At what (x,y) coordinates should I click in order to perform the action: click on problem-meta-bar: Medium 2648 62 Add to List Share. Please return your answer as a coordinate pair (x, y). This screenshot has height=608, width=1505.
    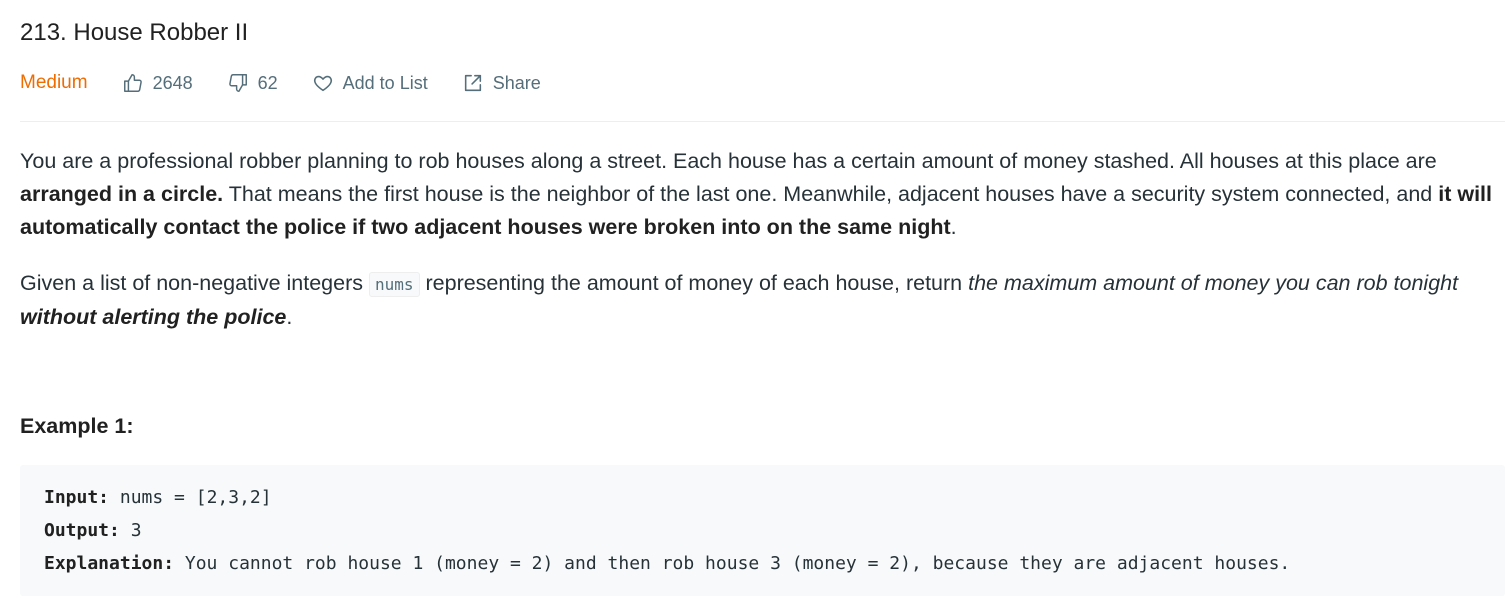
    Looking at the image, I should click on (297, 83).